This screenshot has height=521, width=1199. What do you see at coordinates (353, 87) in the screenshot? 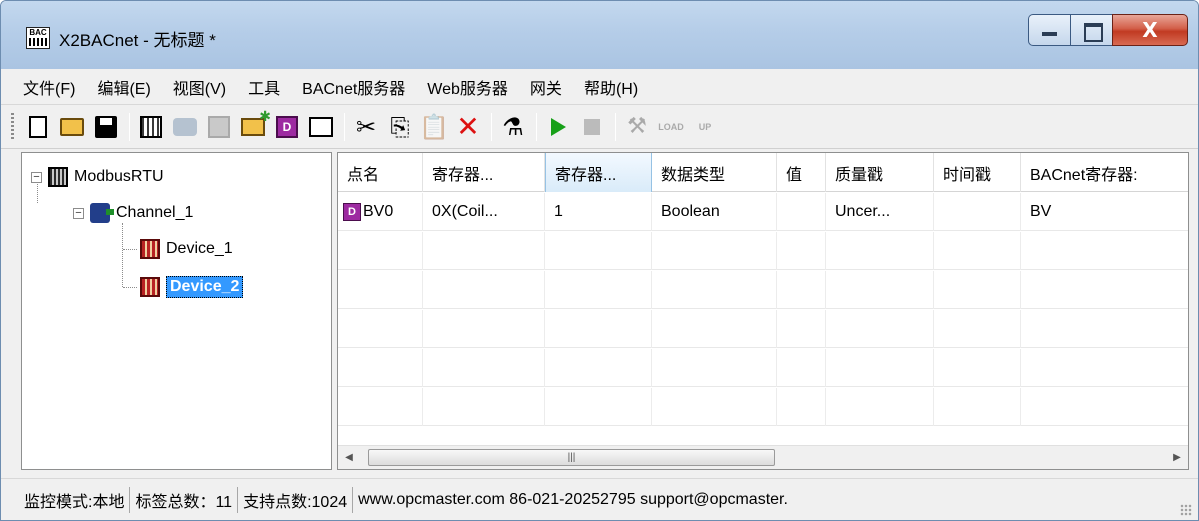
I see `menu-bacnet-server: BACnet服务器` at bounding box center [353, 87].